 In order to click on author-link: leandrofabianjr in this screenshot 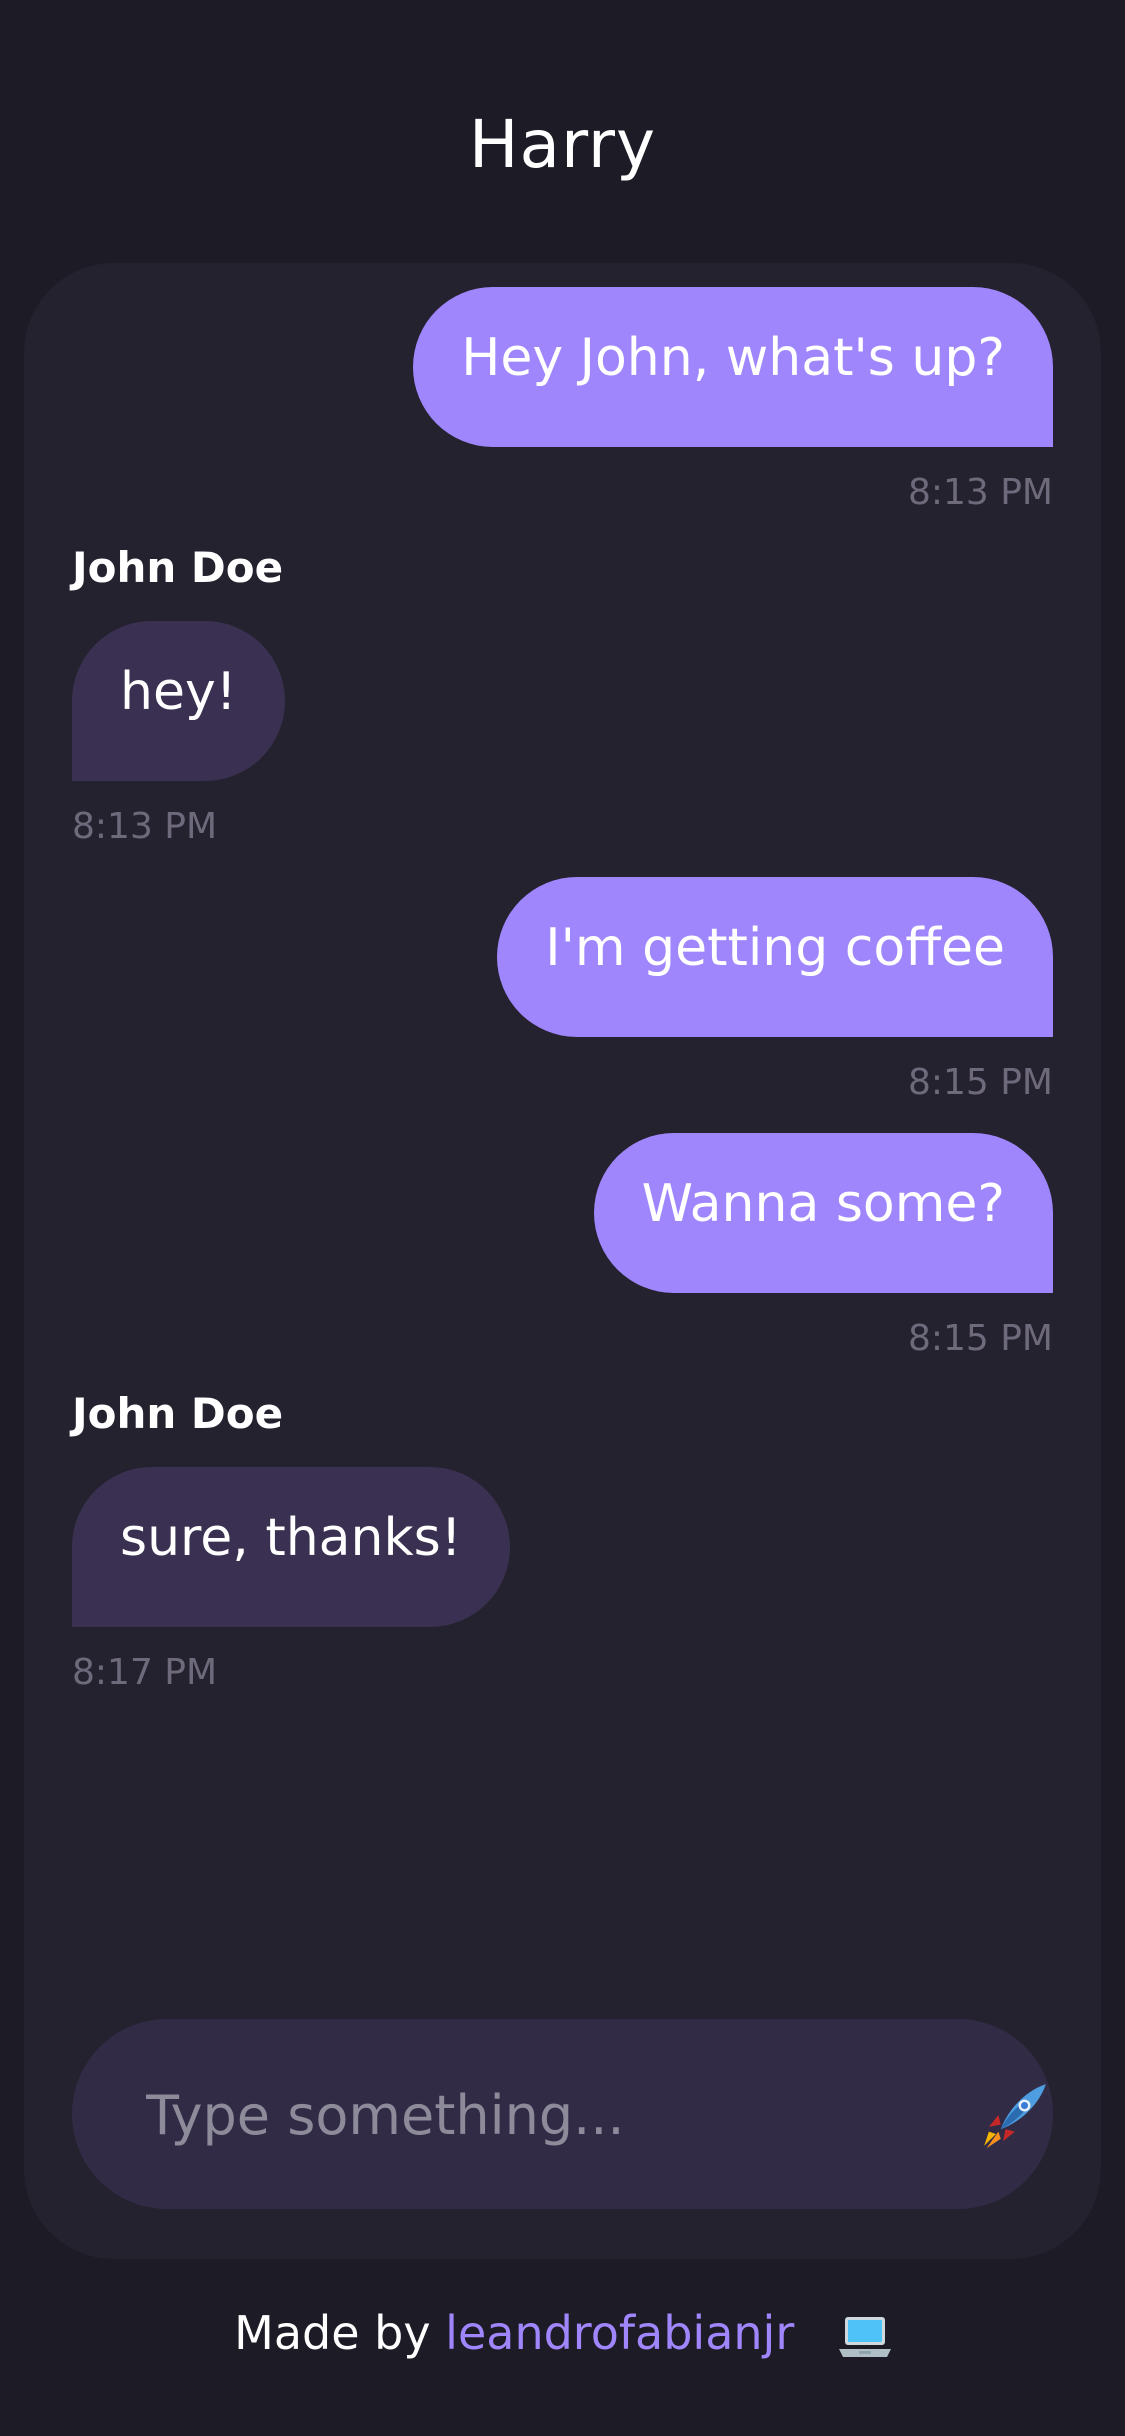, I will do `click(619, 2333)`.